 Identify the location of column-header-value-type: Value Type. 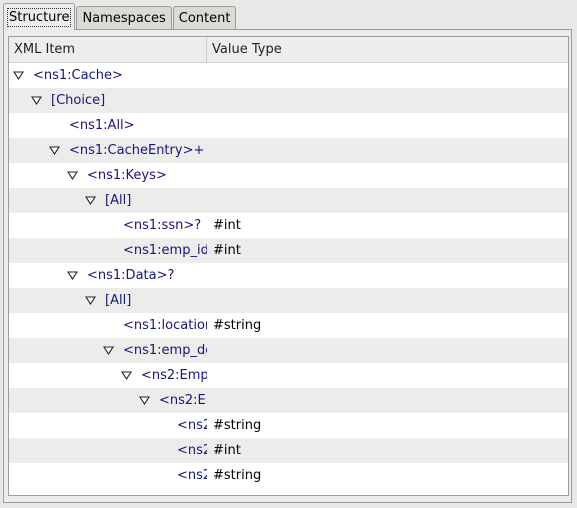
(387, 49).